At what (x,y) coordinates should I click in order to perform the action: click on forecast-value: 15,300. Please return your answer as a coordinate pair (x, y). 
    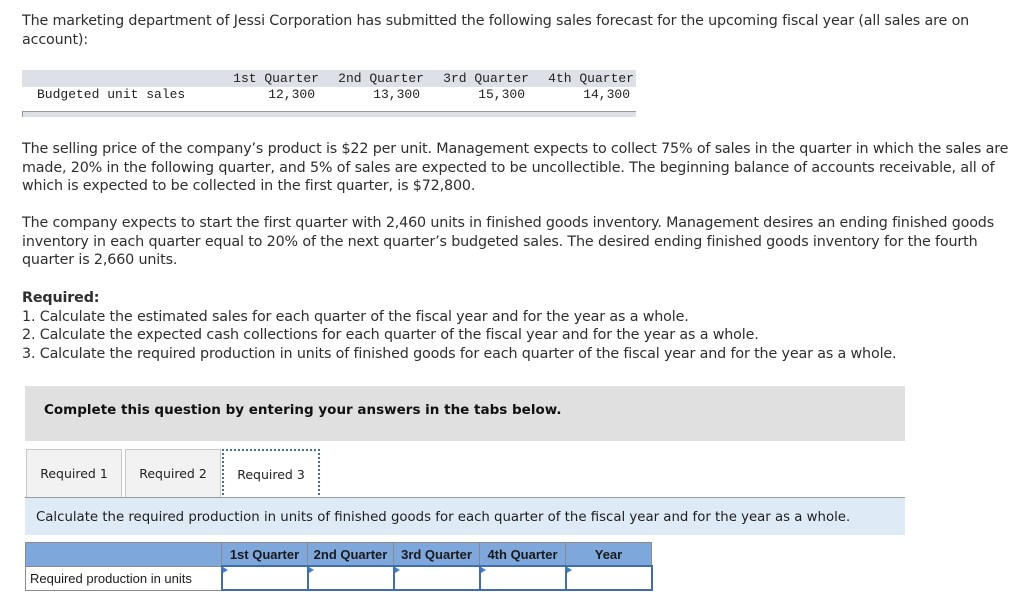
    Looking at the image, I should click on (501, 94).